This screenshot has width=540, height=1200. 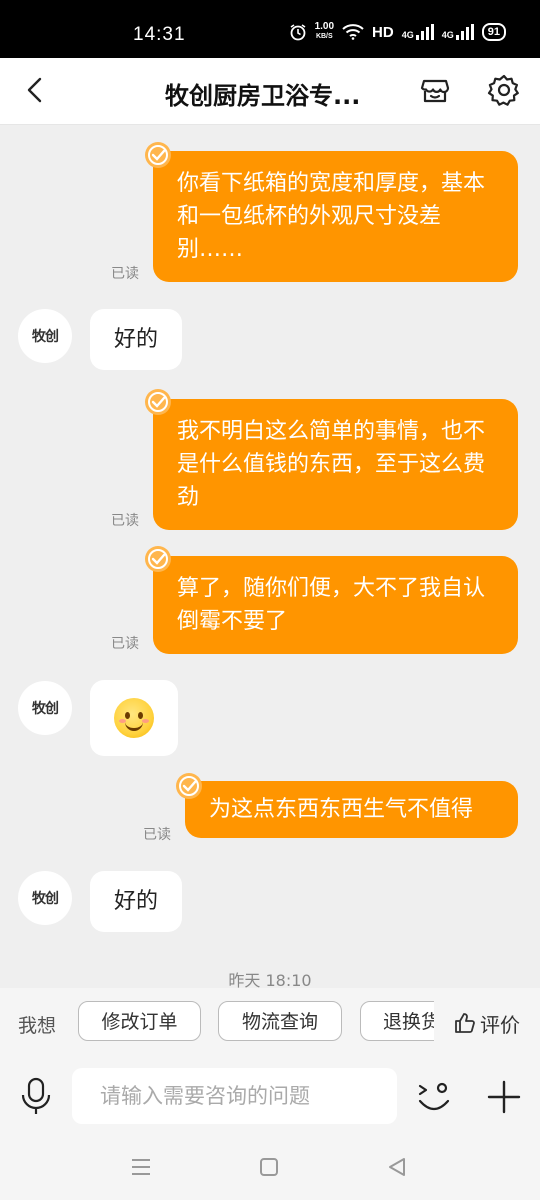 I want to click on status-bar: 14:31 1.00 KB/S HD 4G 4G 91, so click(x=270, y=29).